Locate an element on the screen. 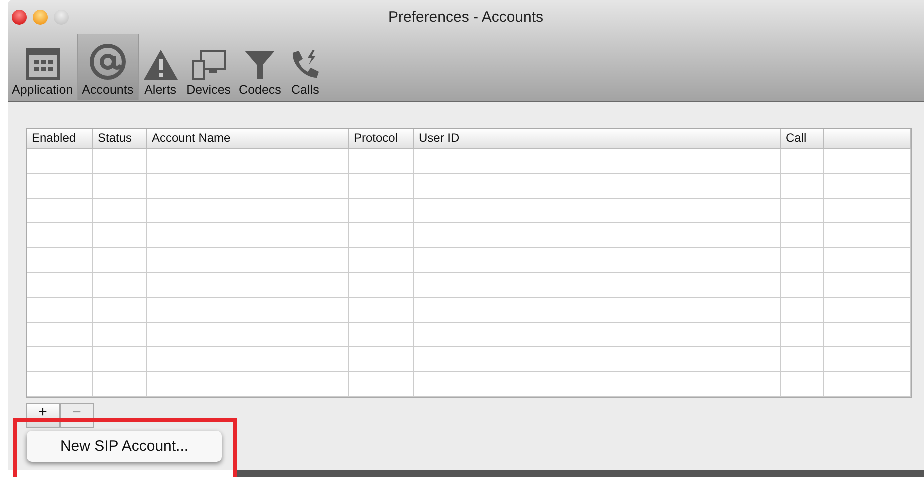 The width and height of the screenshot is (924, 477). devices-icon is located at coordinates (208, 65).